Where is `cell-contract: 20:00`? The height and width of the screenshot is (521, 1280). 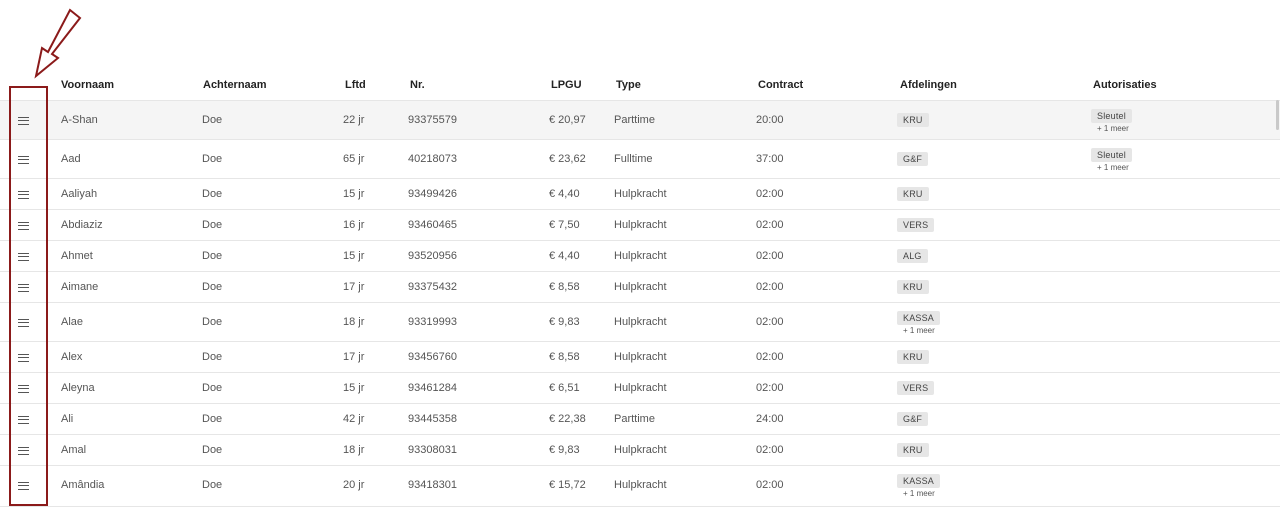
cell-contract: 20:00 is located at coordinates (770, 119).